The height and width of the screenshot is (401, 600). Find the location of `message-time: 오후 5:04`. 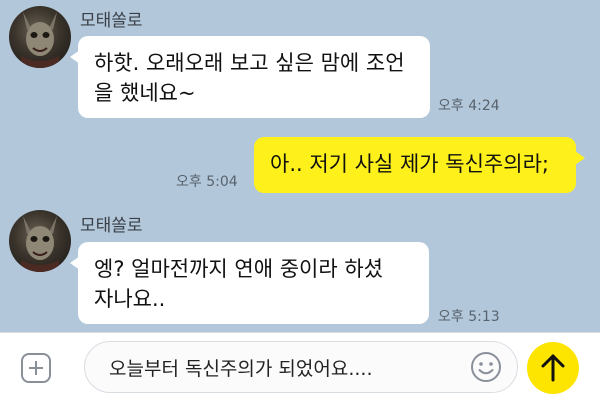

message-time: 오후 5:04 is located at coordinates (207, 182).